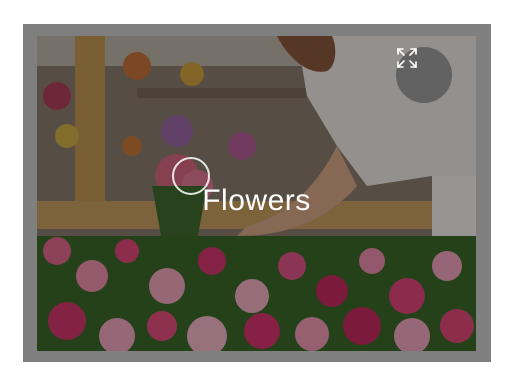 The height and width of the screenshot is (386, 510). Describe the element at coordinates (407, 58) in the screenshot. I see `expand-arrows-icon` at that location.